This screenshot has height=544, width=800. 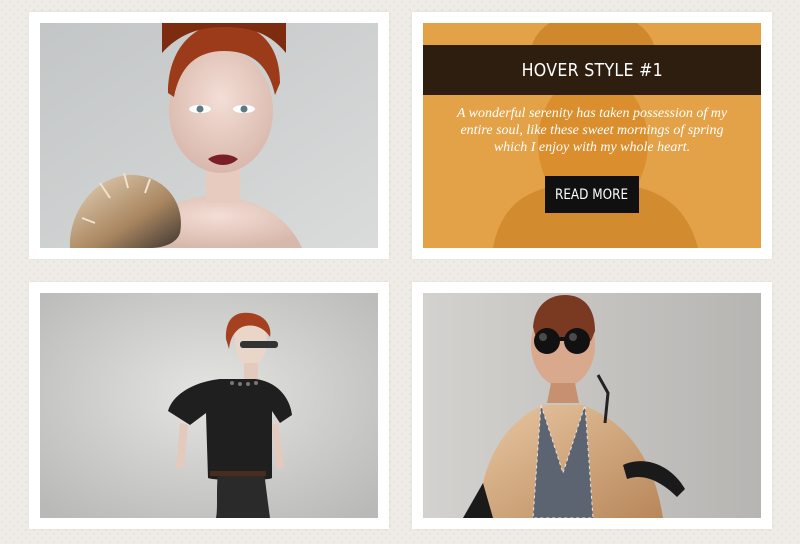 I want to click on hover-title: HOVER STYLE #1, so click(x=592, y=70).